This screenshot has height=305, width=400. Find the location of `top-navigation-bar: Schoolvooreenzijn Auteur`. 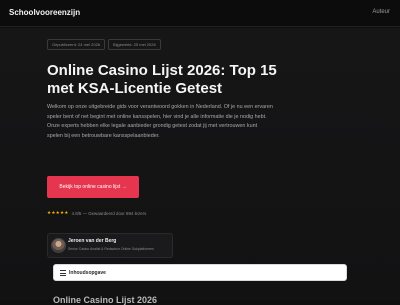

top-navigation-bar: Schoolvooreenzijn Auteur is located at coordinates (200, 13).